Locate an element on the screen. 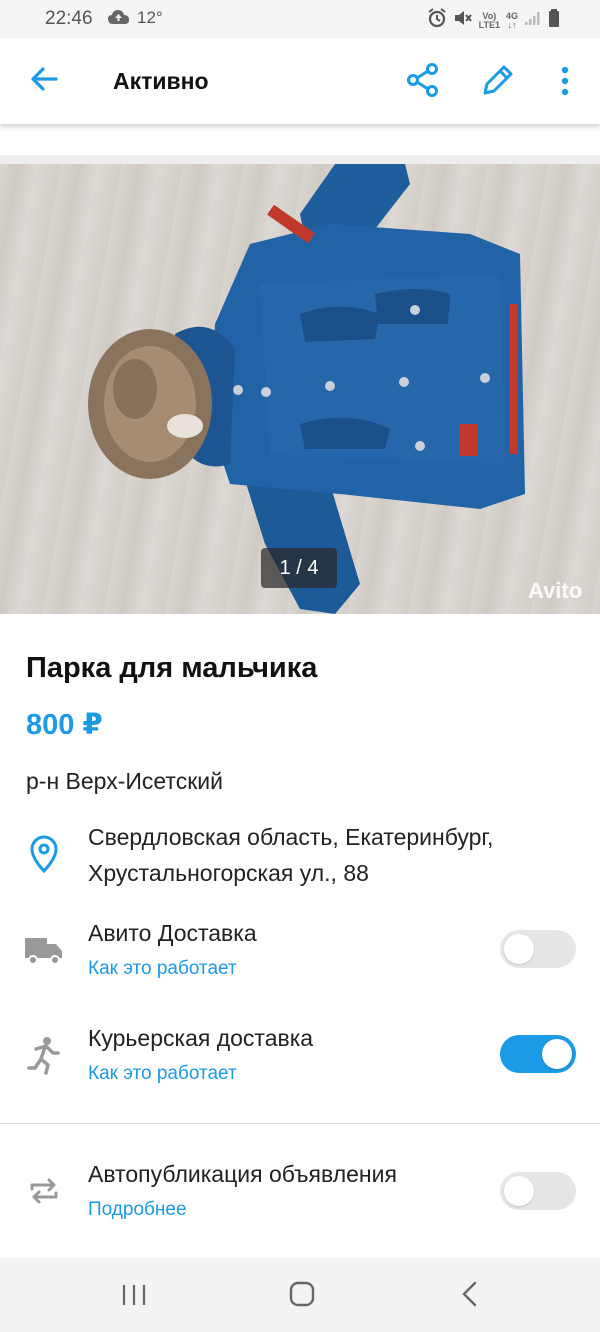  running-person-icon is located at coordinates (44, 1055).